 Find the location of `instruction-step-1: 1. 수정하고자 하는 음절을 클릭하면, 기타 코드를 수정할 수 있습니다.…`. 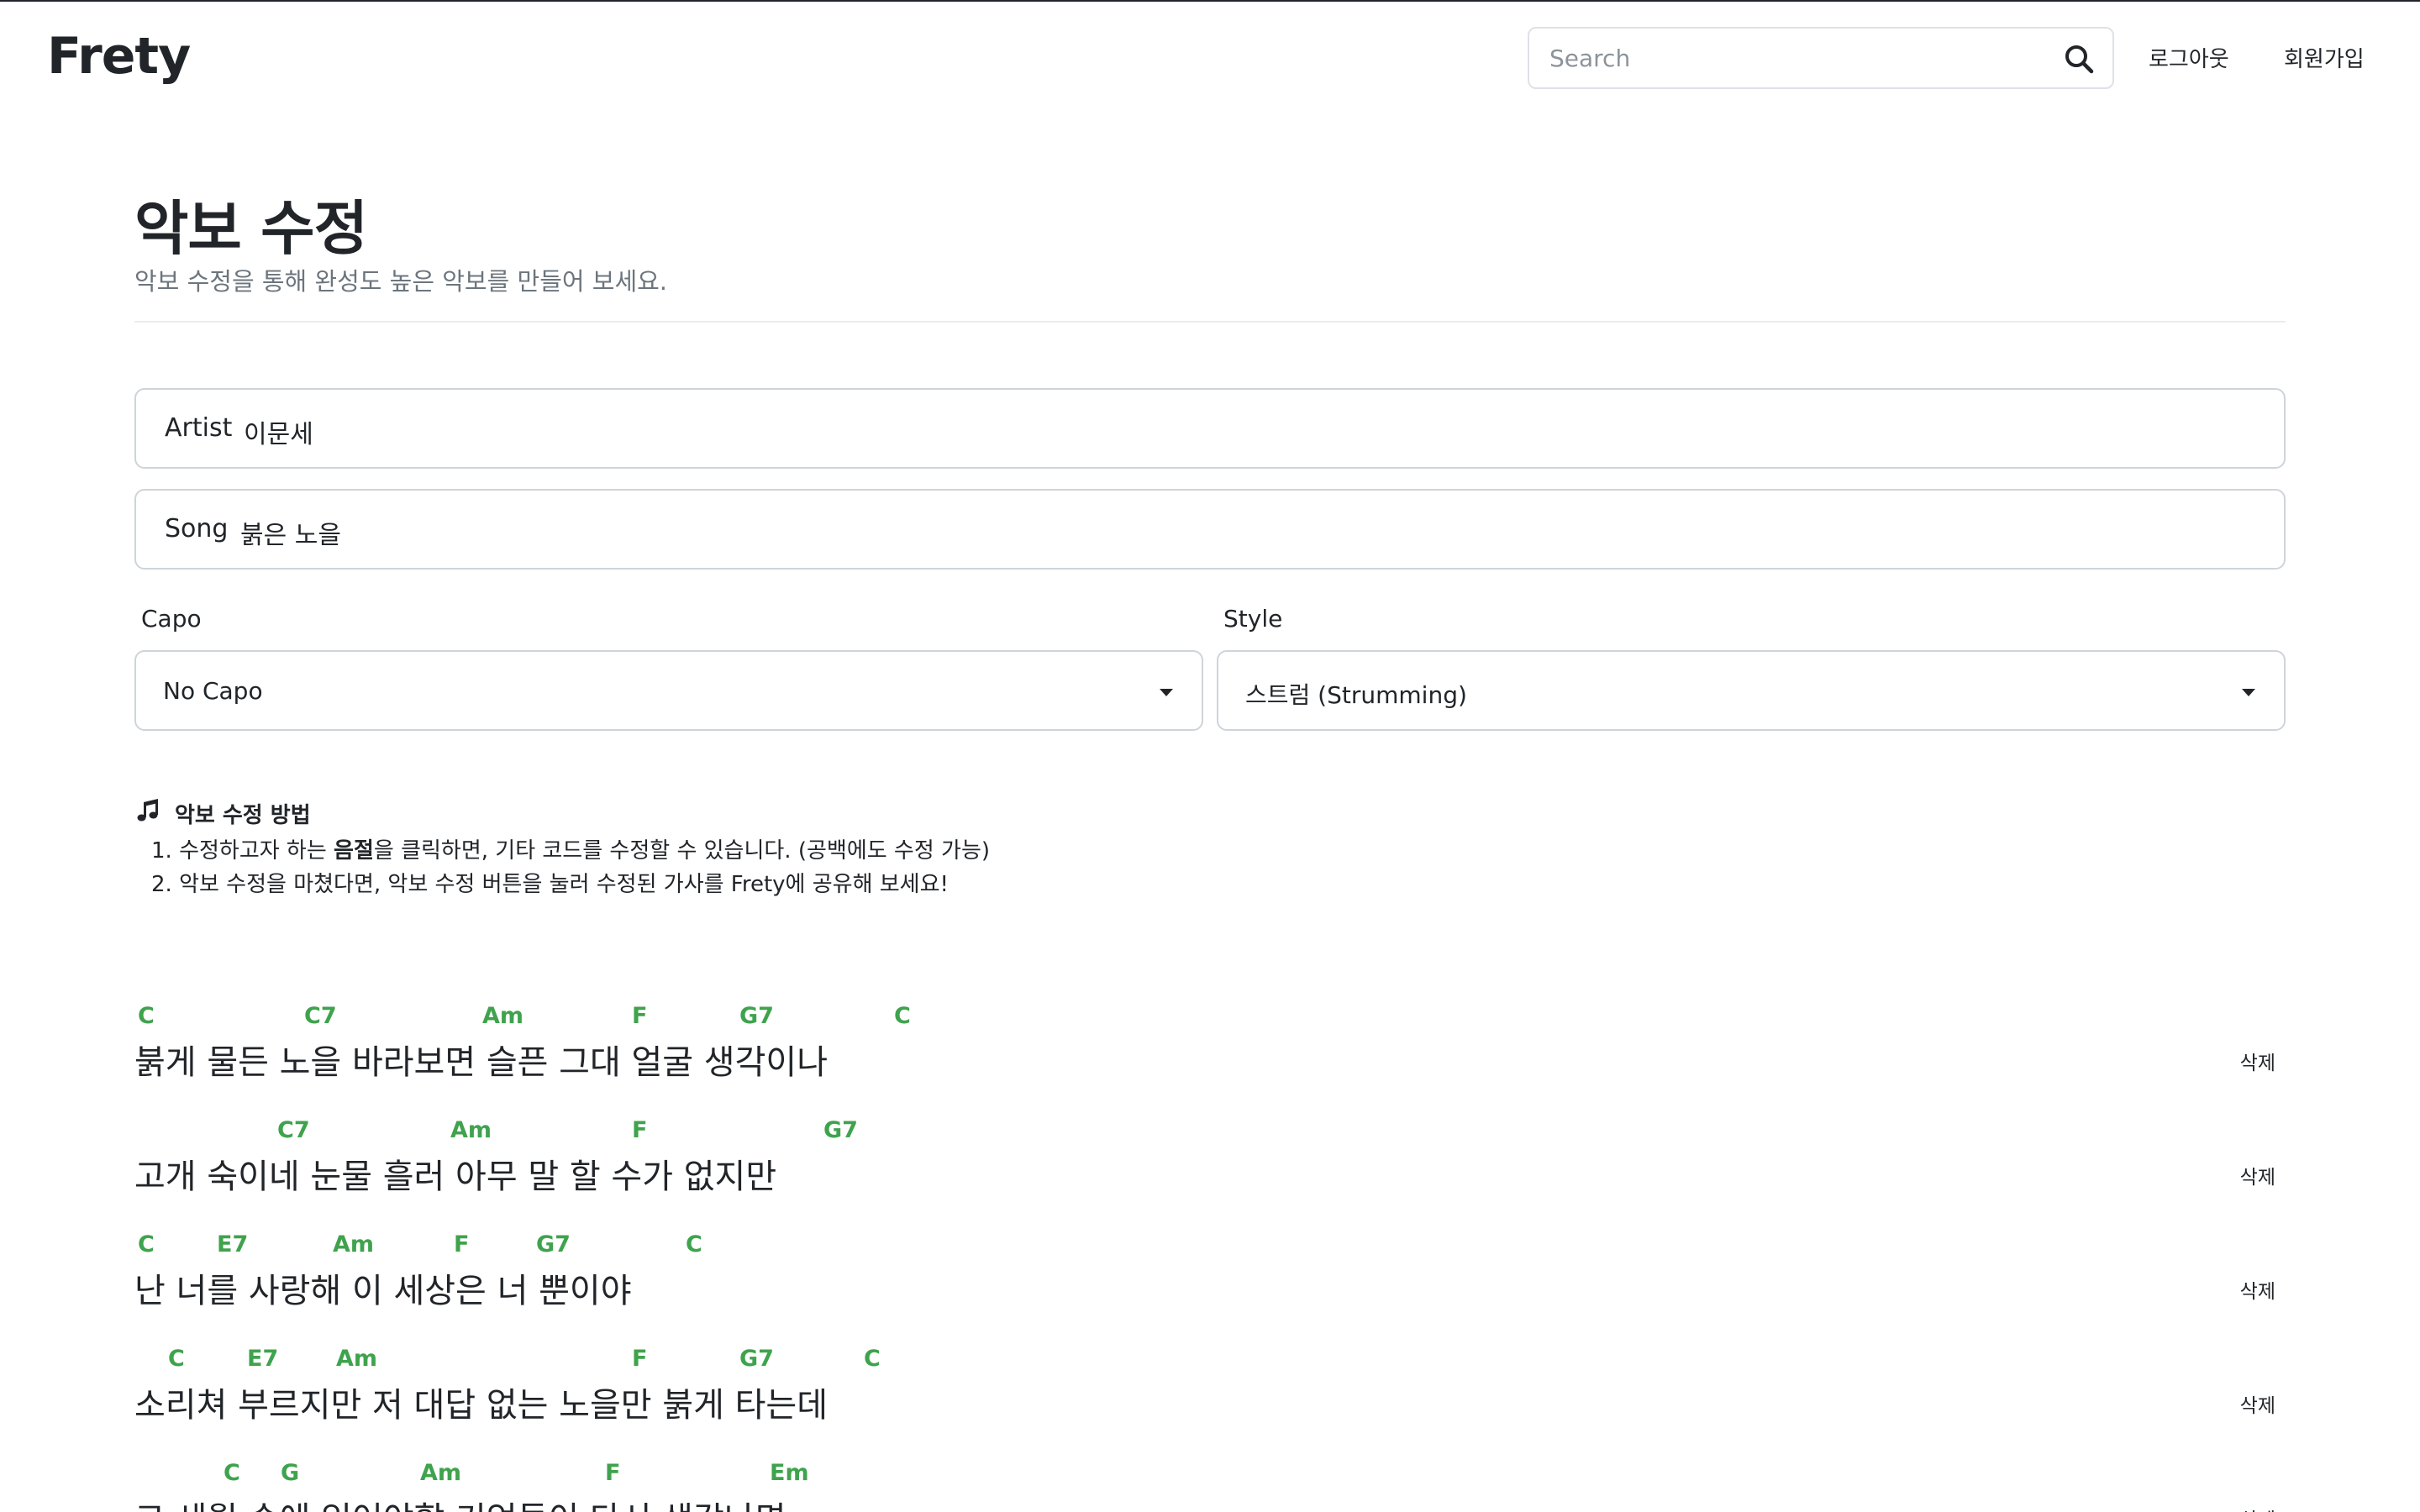

instruction-step-1: 1. 수정하고자 하는 음절을 클릭하면, 기타 코드를 수정할 수 있습니다.… is located at coordinates (570, 848).